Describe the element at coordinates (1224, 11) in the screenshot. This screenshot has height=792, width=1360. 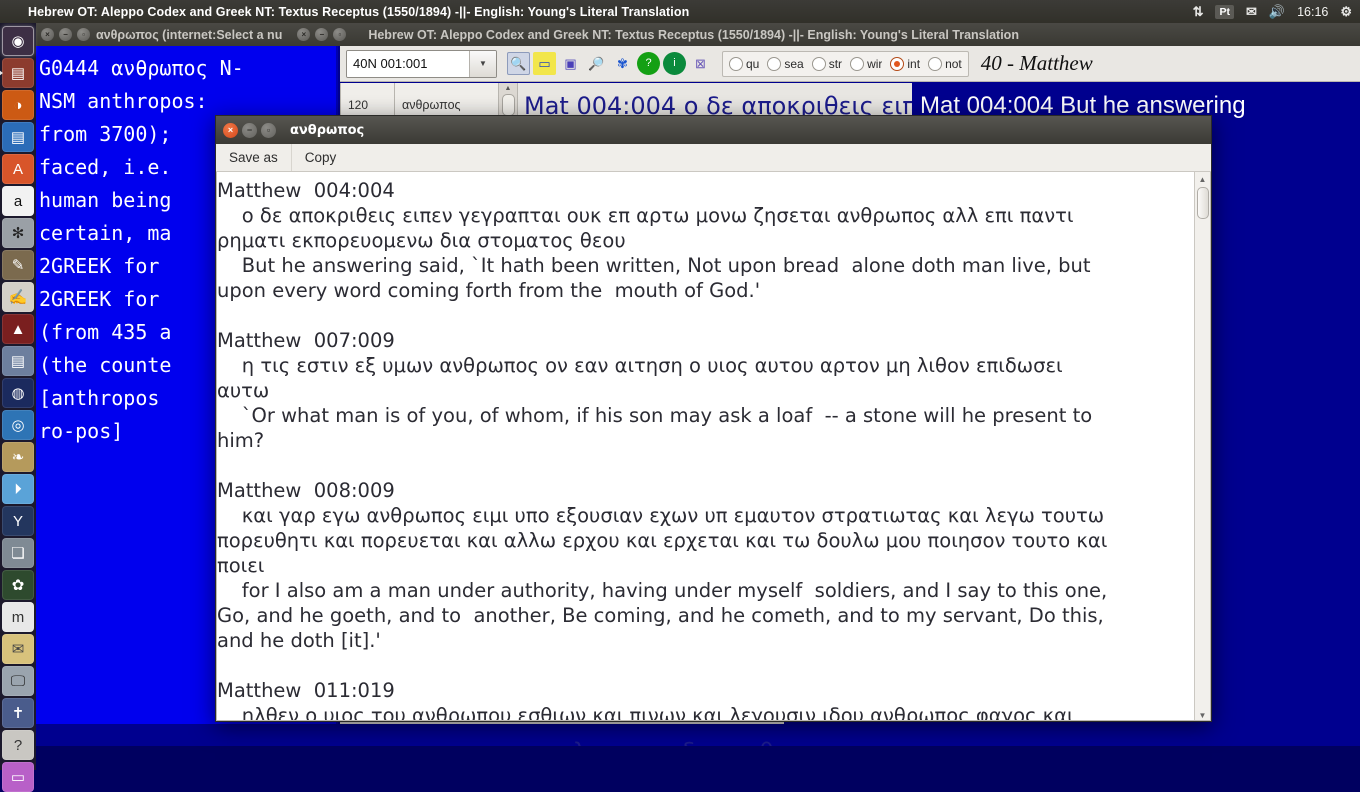
I see `keyboard-layout-indicator: Pt` at that location.